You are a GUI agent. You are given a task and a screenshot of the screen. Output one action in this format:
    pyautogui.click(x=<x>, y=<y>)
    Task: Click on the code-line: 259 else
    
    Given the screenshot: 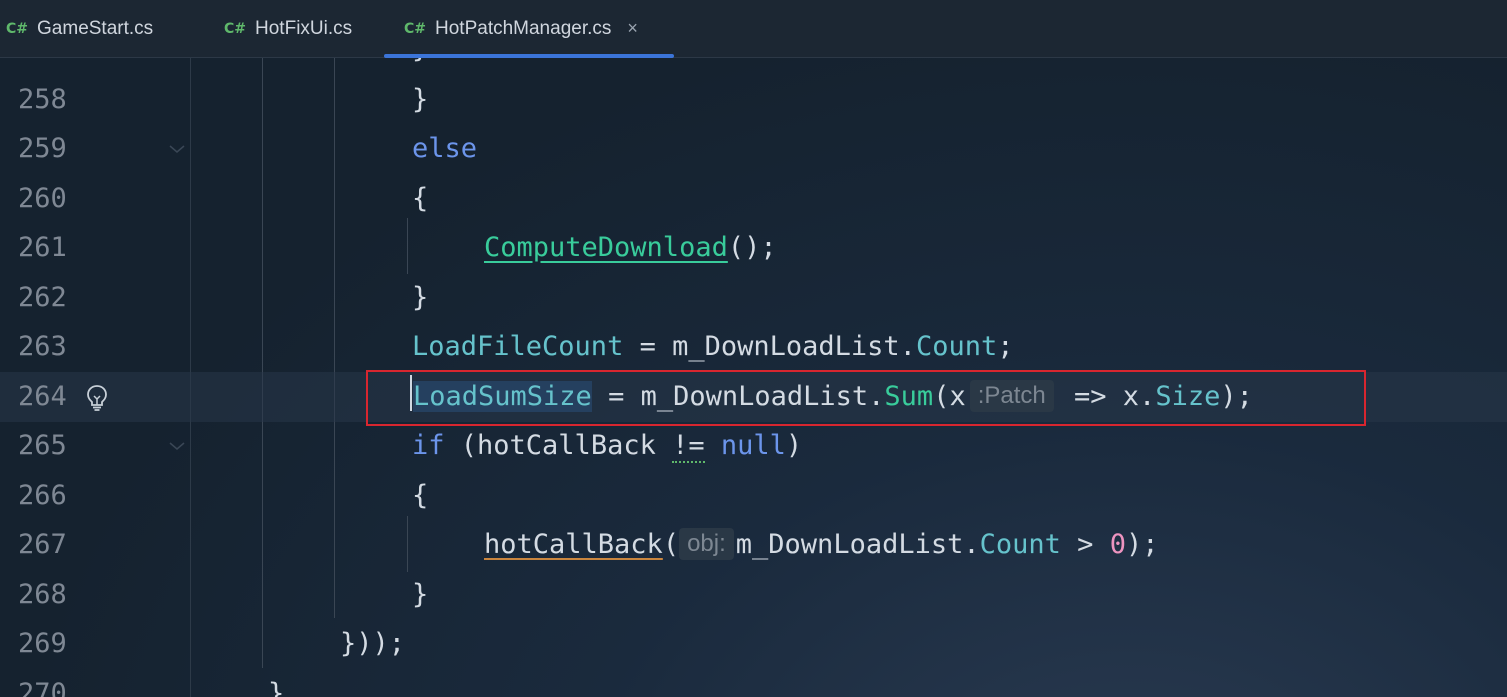 What is the action you would take?
    pyautogui.click(x=753, y=149)
    